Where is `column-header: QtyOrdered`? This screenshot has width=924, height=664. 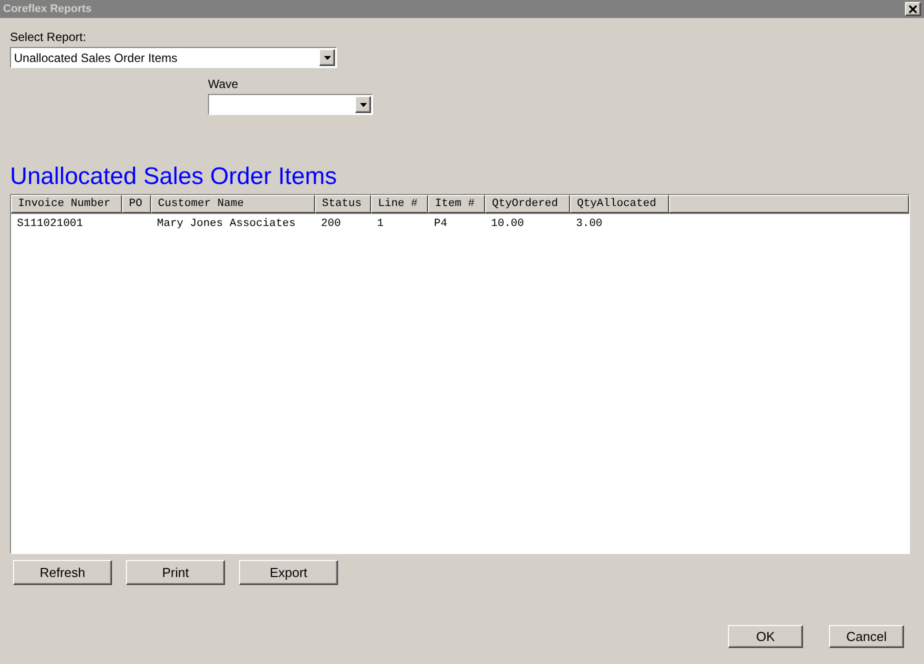
column-header: QtyOrdered is located at coordinates (527, 204).